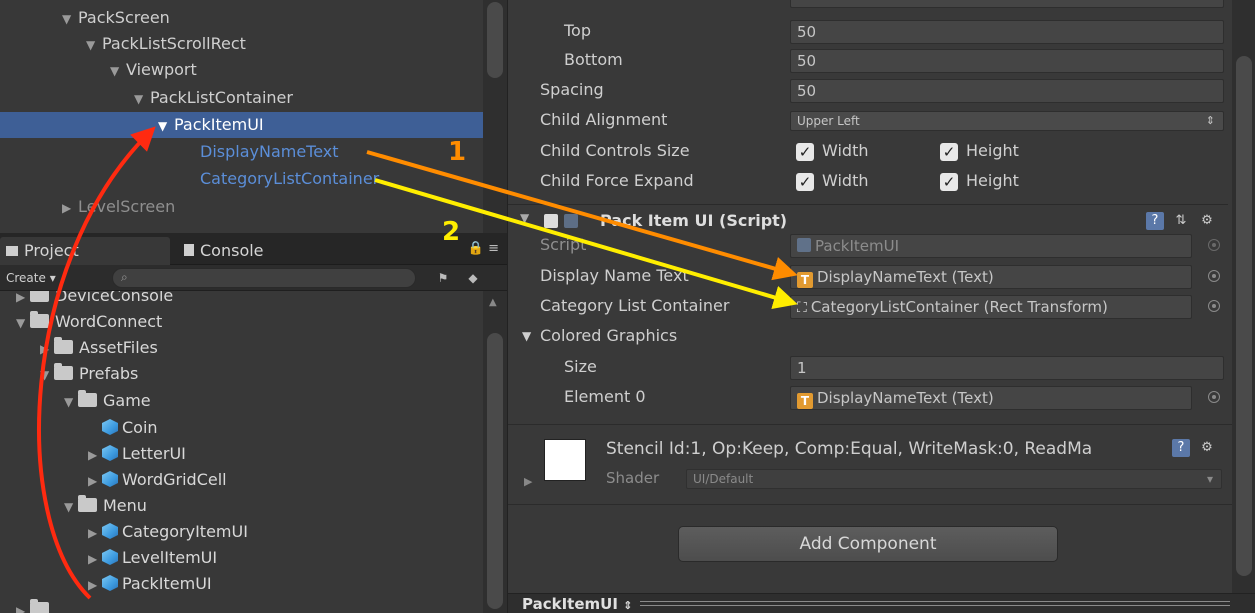 The height and width of the screenshot is (613, 1255). I want to click on child-controls-label: Child Controls Size, so click(615, 150).